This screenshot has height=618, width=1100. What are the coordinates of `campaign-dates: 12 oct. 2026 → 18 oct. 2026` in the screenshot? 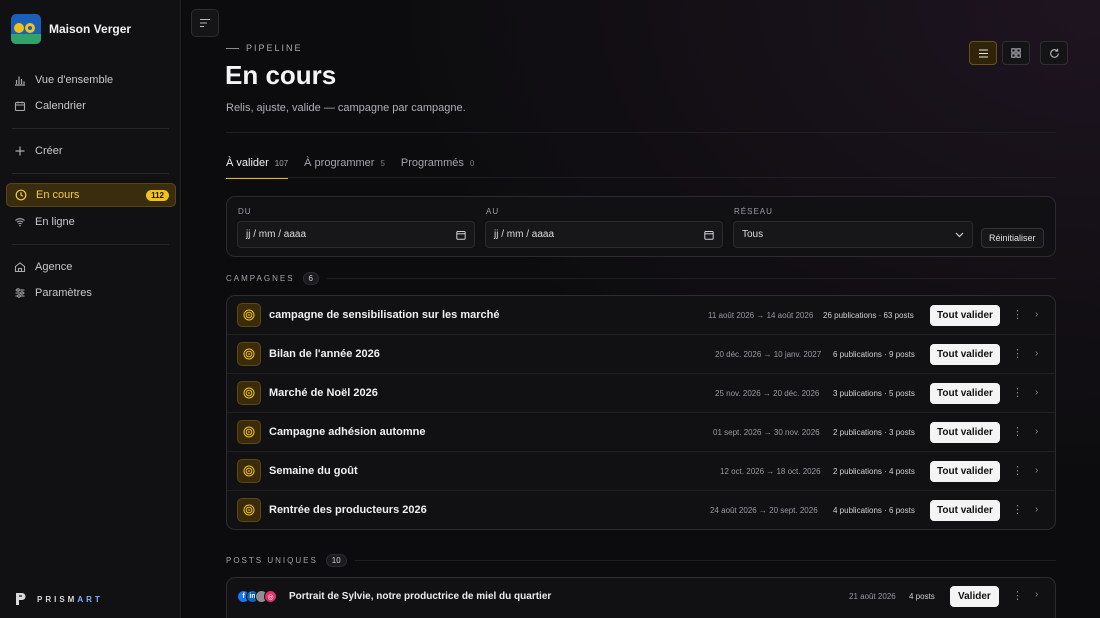 It's located at (770, 471).